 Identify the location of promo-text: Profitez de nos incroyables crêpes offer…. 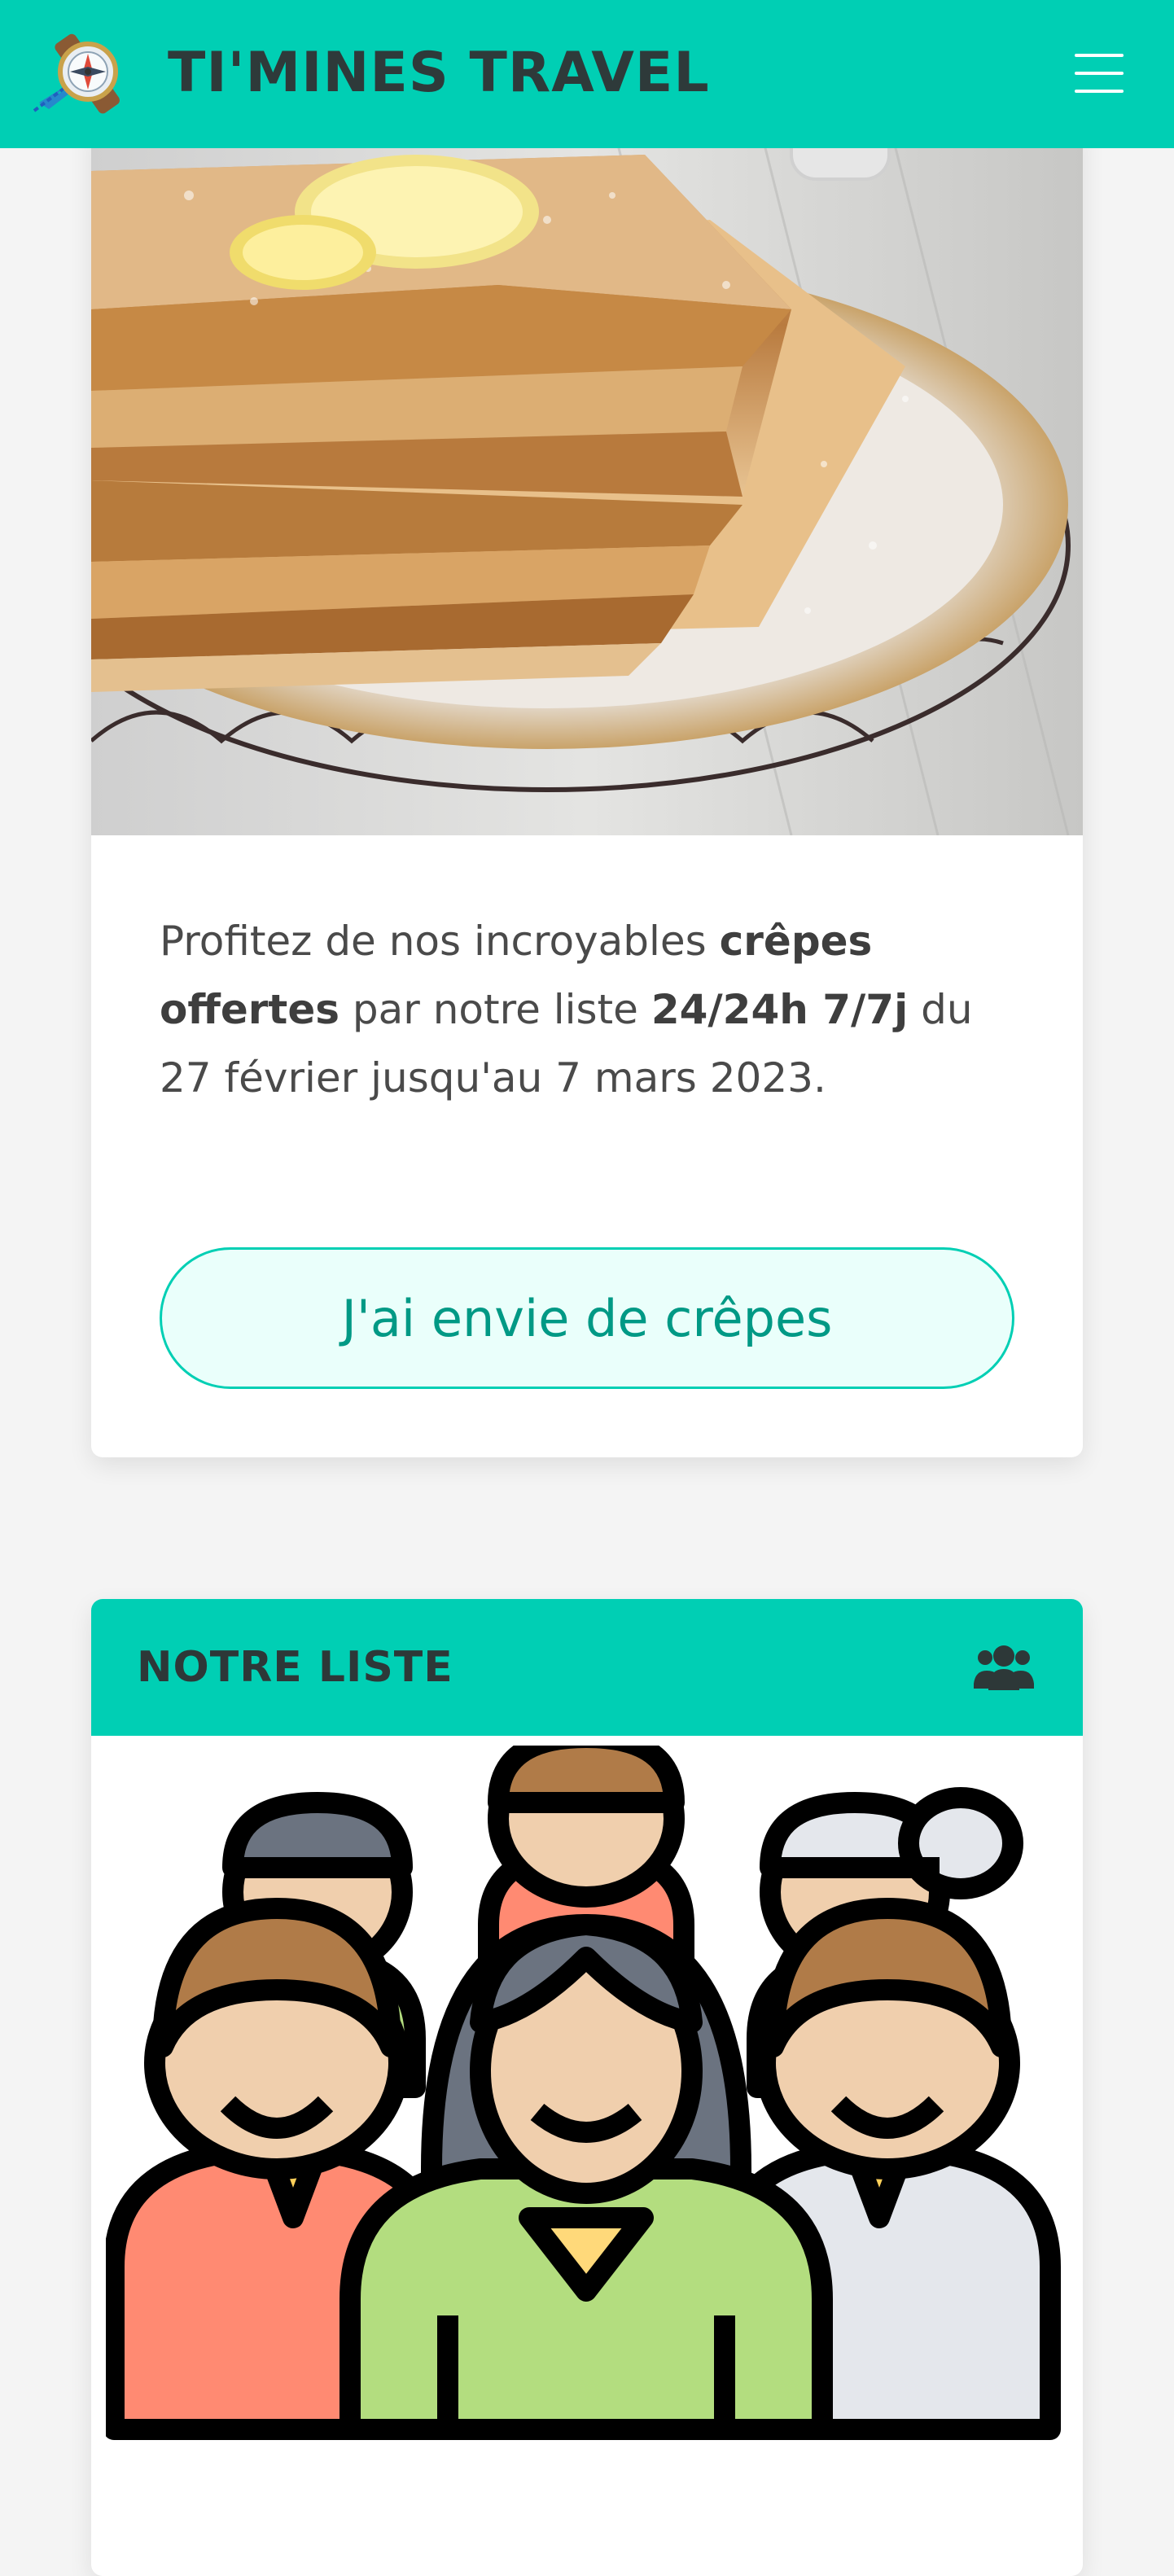
(587, 1009).